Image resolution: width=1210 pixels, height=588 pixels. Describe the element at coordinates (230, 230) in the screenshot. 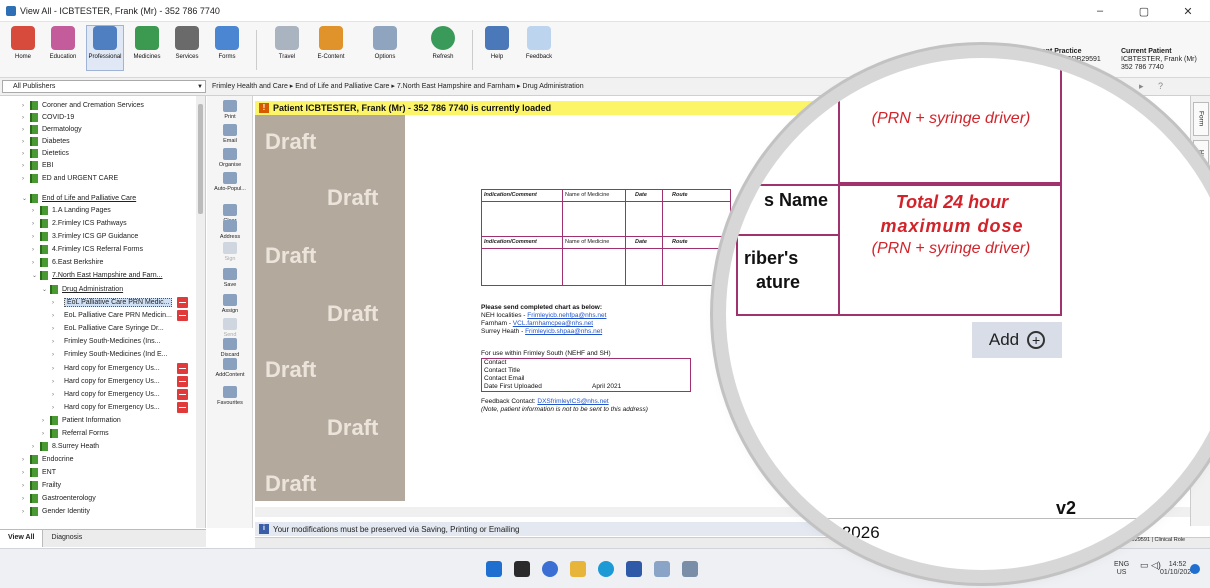

I see `action-address-button: Address` at that location.